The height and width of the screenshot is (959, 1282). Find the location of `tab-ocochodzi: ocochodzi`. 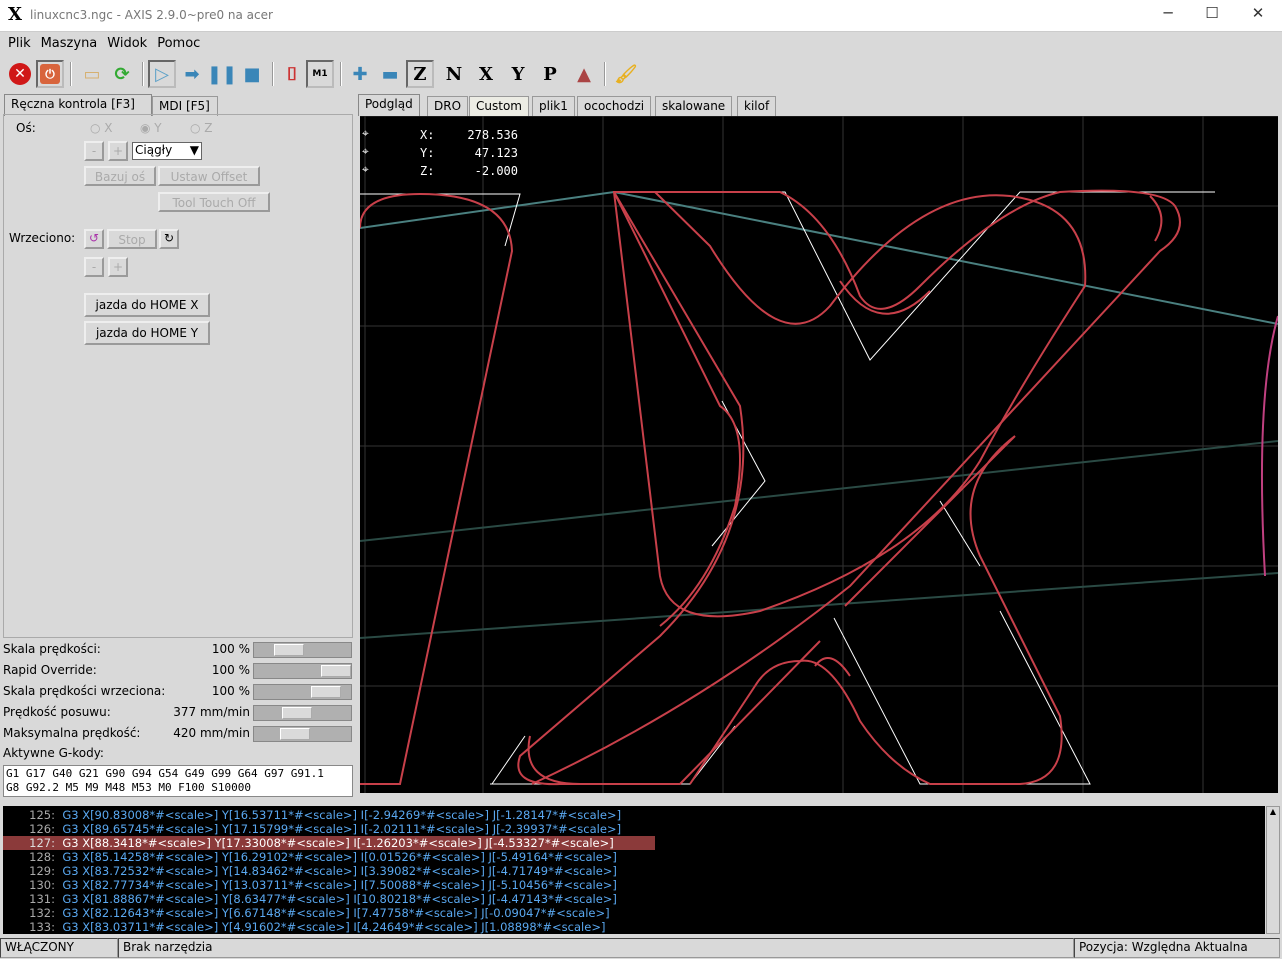

tab-ocochodzi: ocochodzi is located at coordinates (614, 106).